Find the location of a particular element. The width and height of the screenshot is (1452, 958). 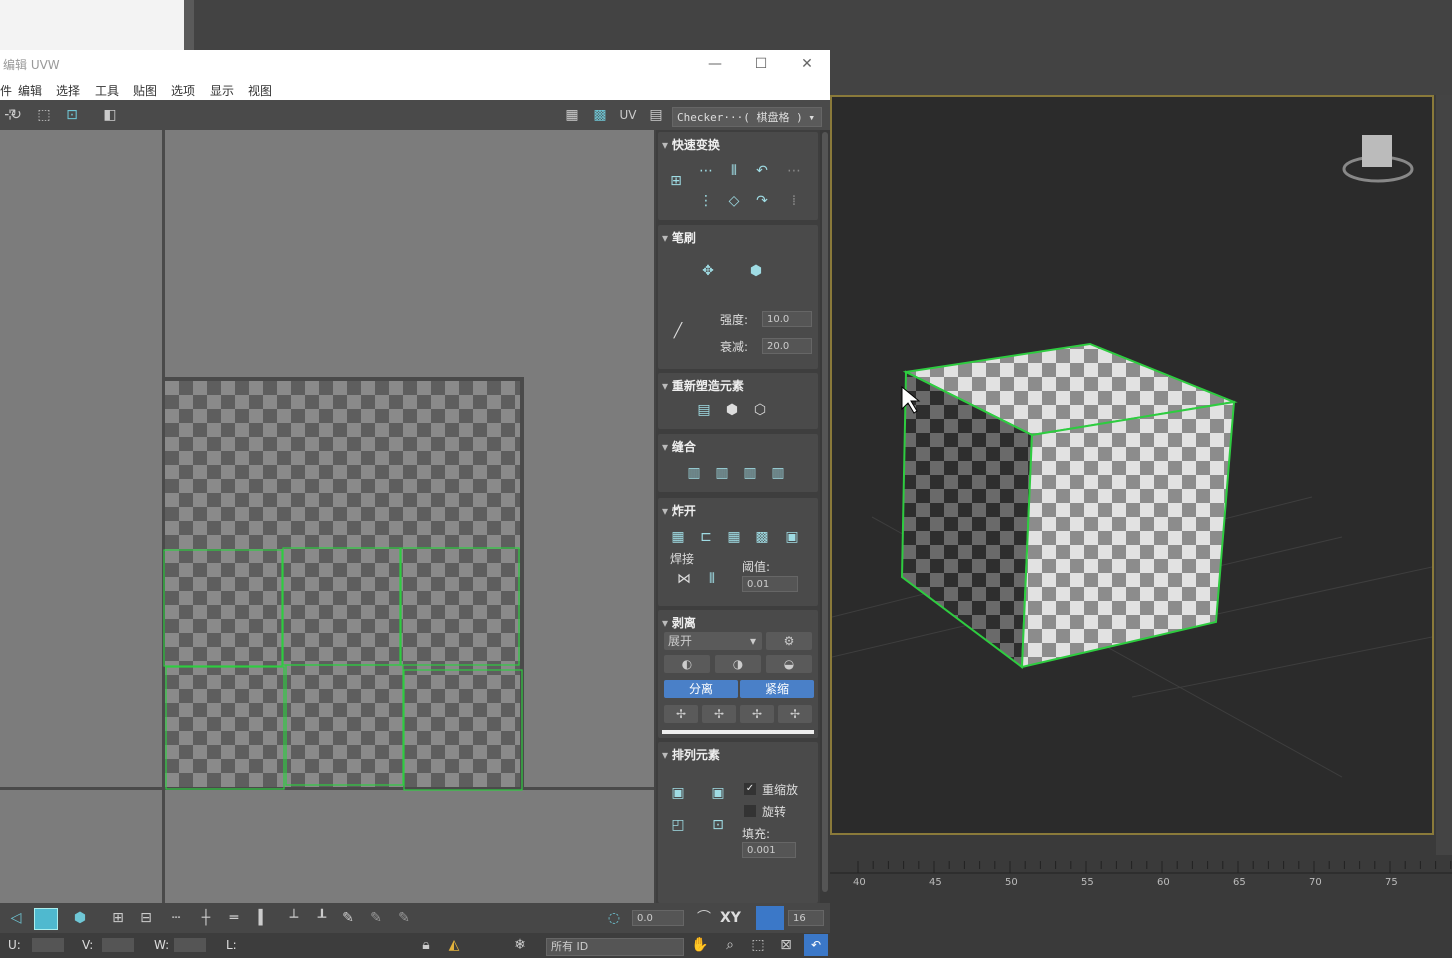

zoom-icon: ⌕ is located at coordinates (730, 945).